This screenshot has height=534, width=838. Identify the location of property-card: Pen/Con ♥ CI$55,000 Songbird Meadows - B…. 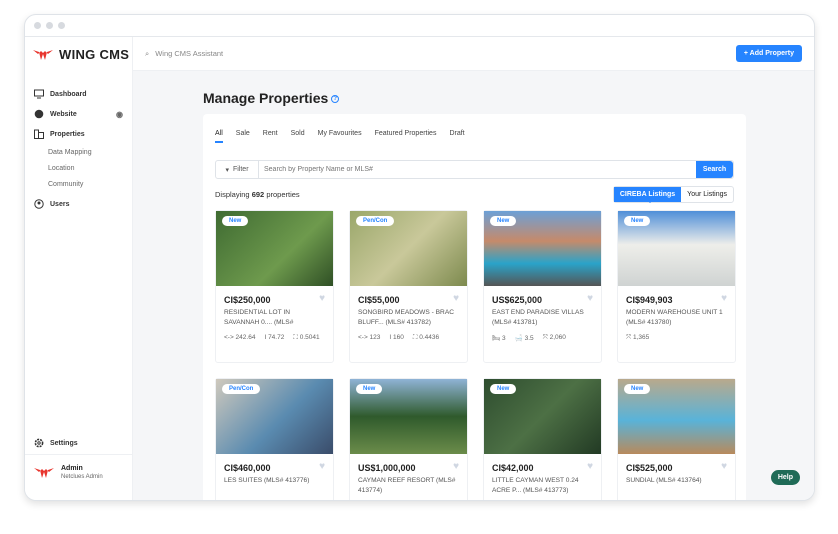
(408, 286).